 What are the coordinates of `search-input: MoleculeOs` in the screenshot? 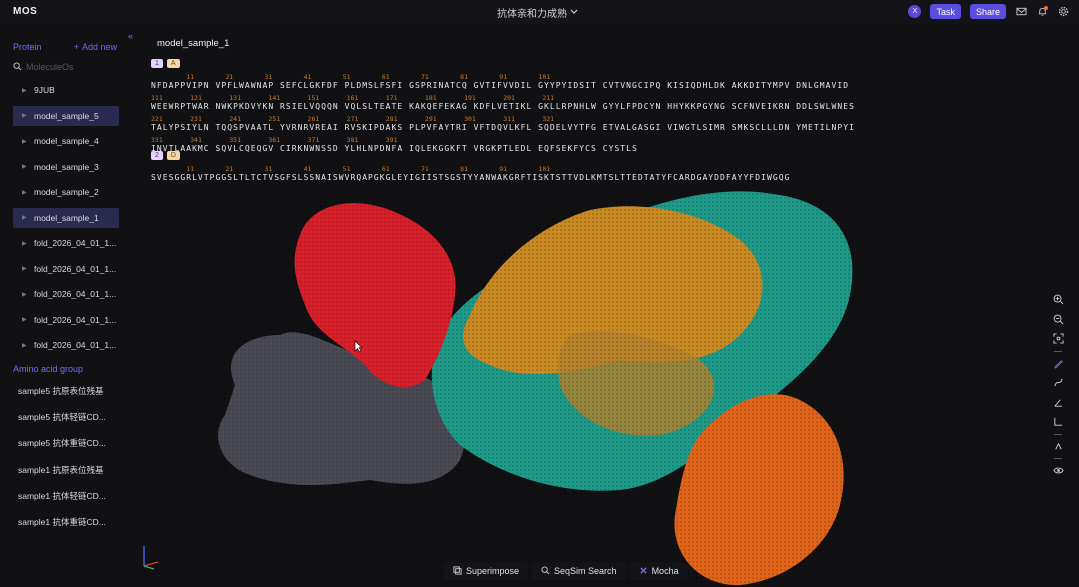 It's located at (65, 67).